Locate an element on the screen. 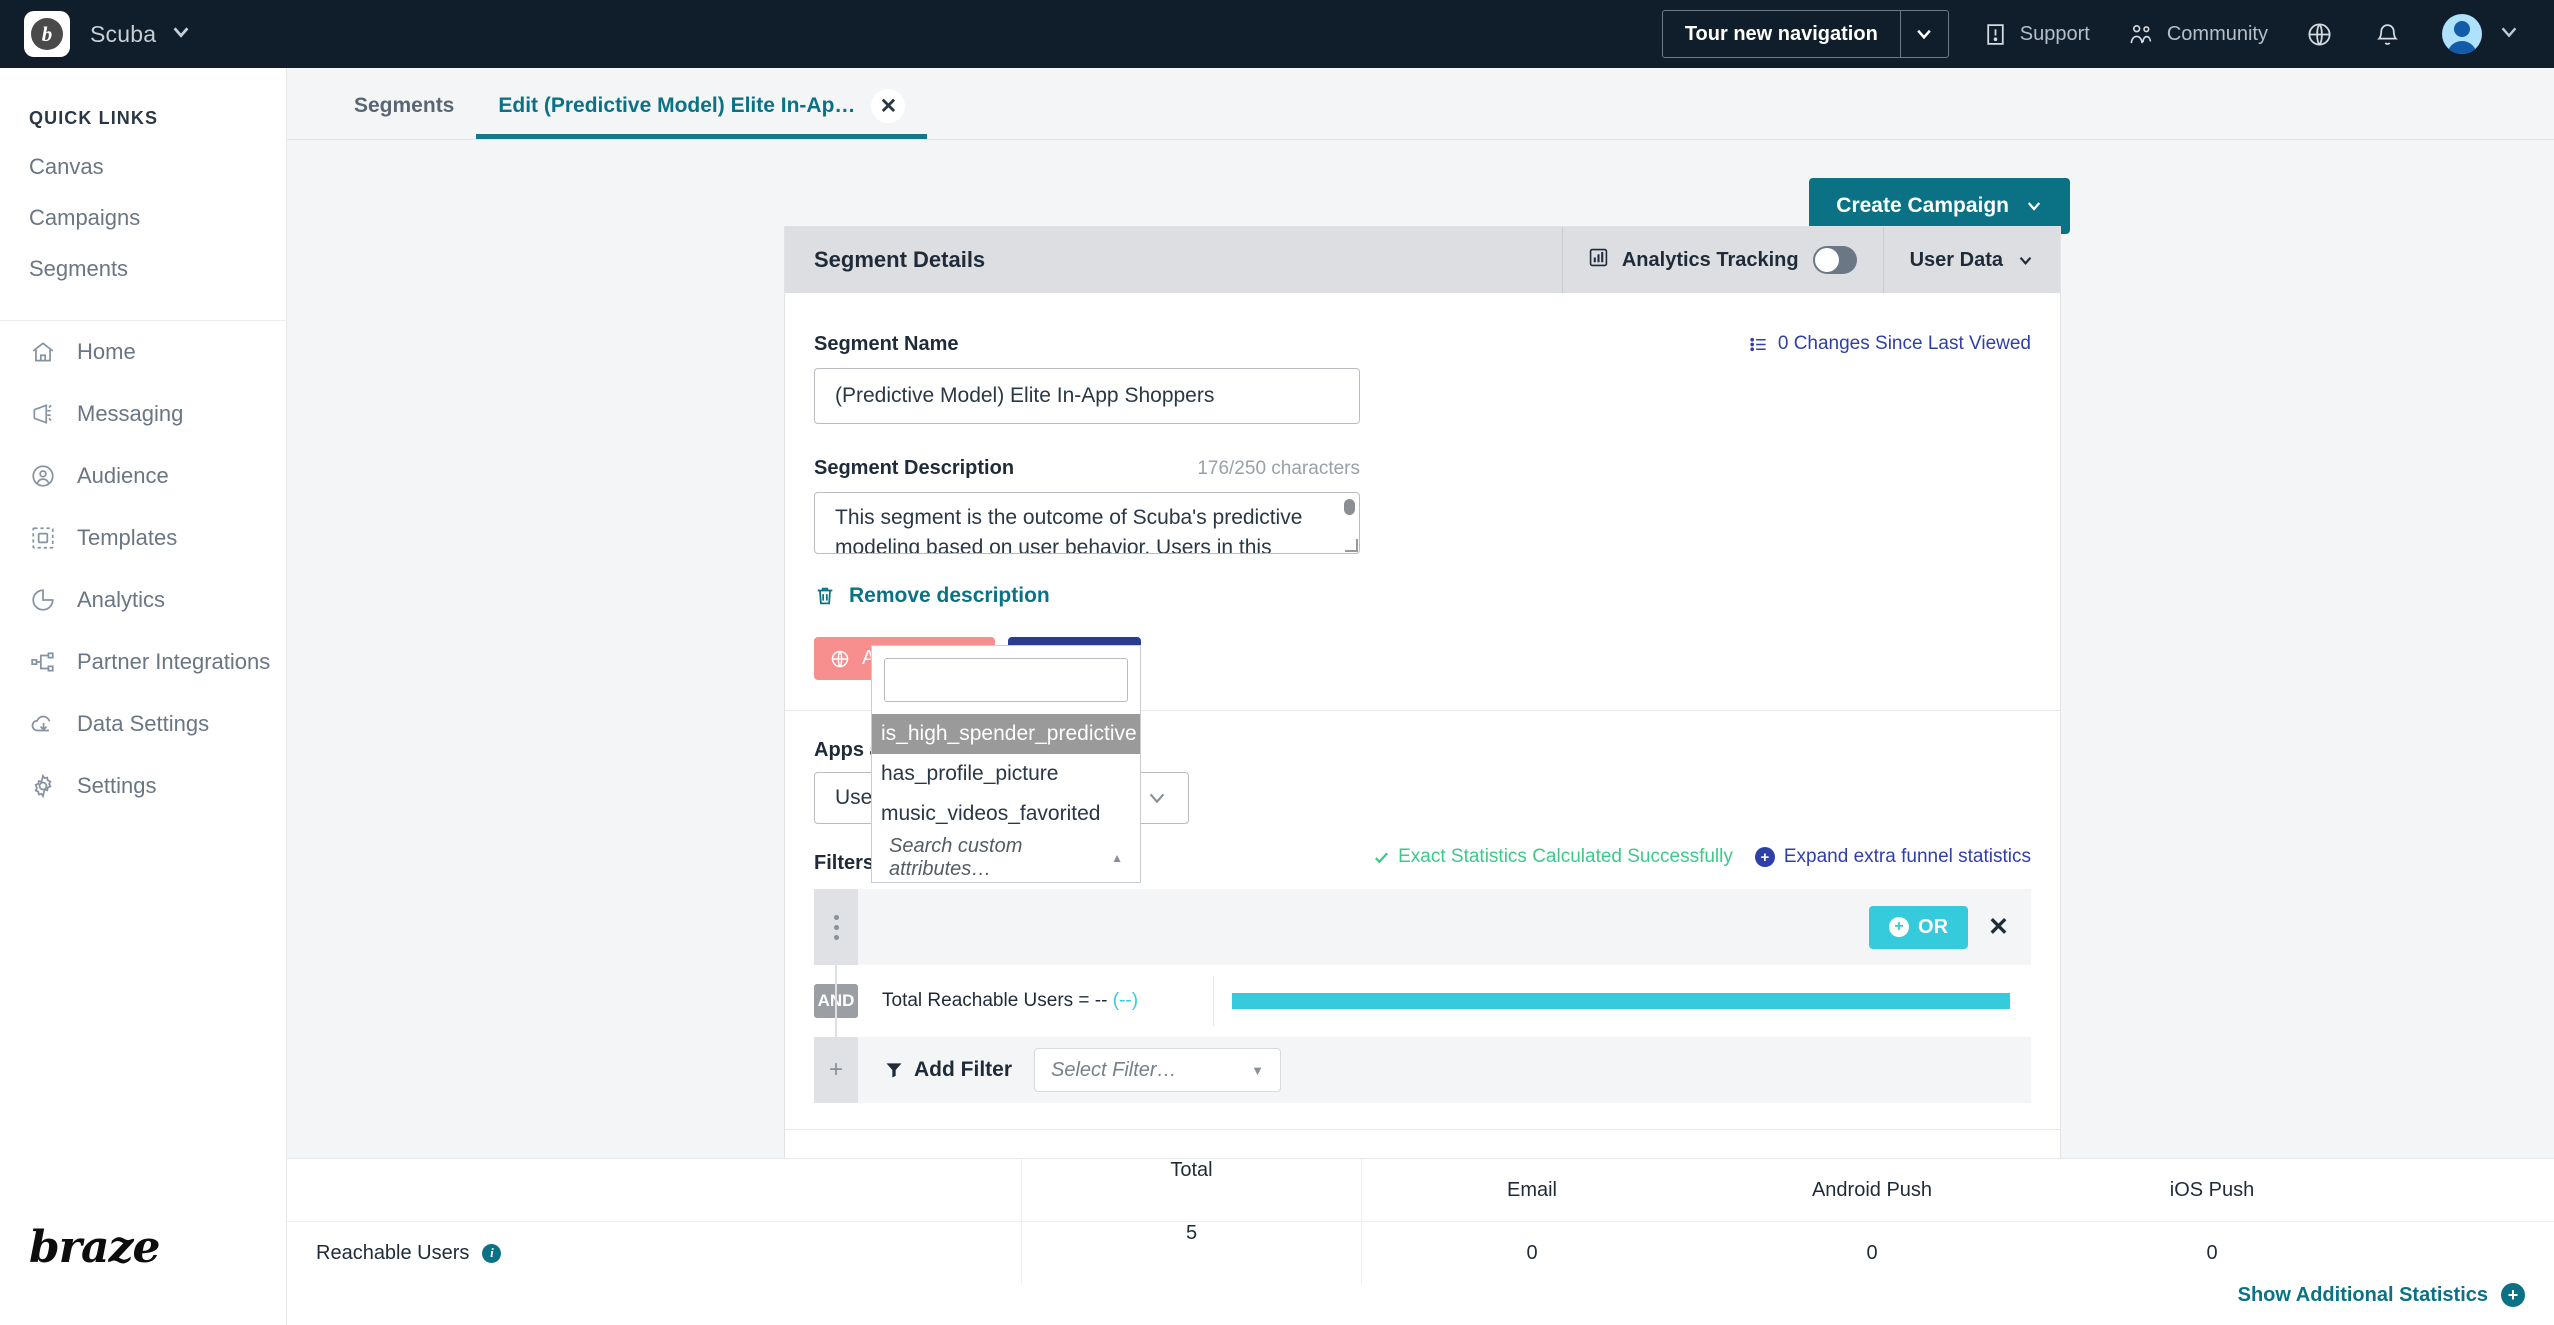  dropdown-option-music-videos-favorited: music_videos_favorited is located at coordinates (1006, 814).